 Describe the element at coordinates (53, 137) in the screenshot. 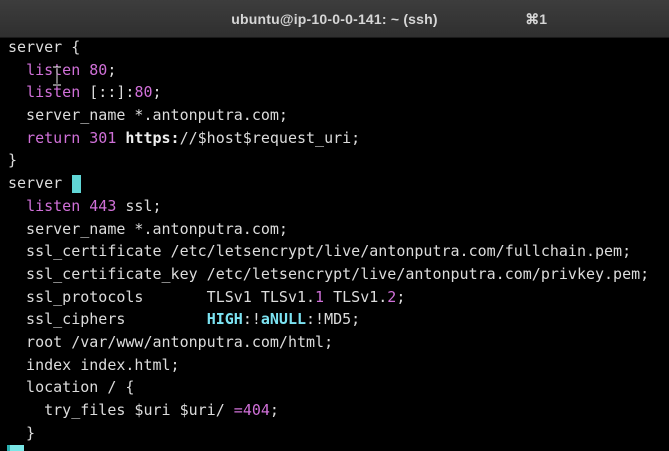

I see `keyword: return` at that location.